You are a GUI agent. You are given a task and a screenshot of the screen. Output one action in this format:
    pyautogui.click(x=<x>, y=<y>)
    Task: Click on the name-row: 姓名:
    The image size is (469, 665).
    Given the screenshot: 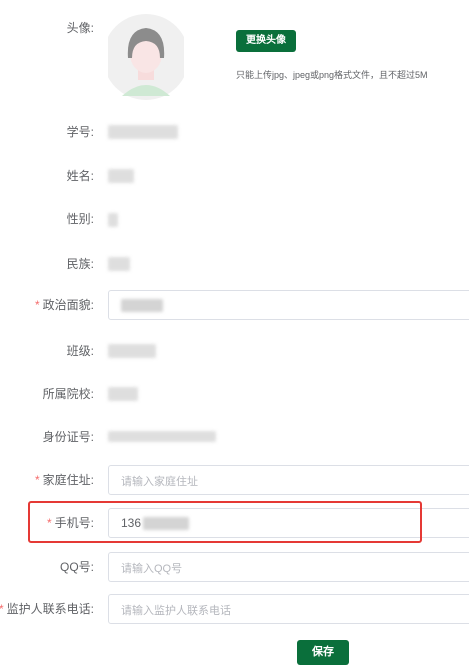 What is the action you would take?
    pyautogui.click(x=234, y=176)
    